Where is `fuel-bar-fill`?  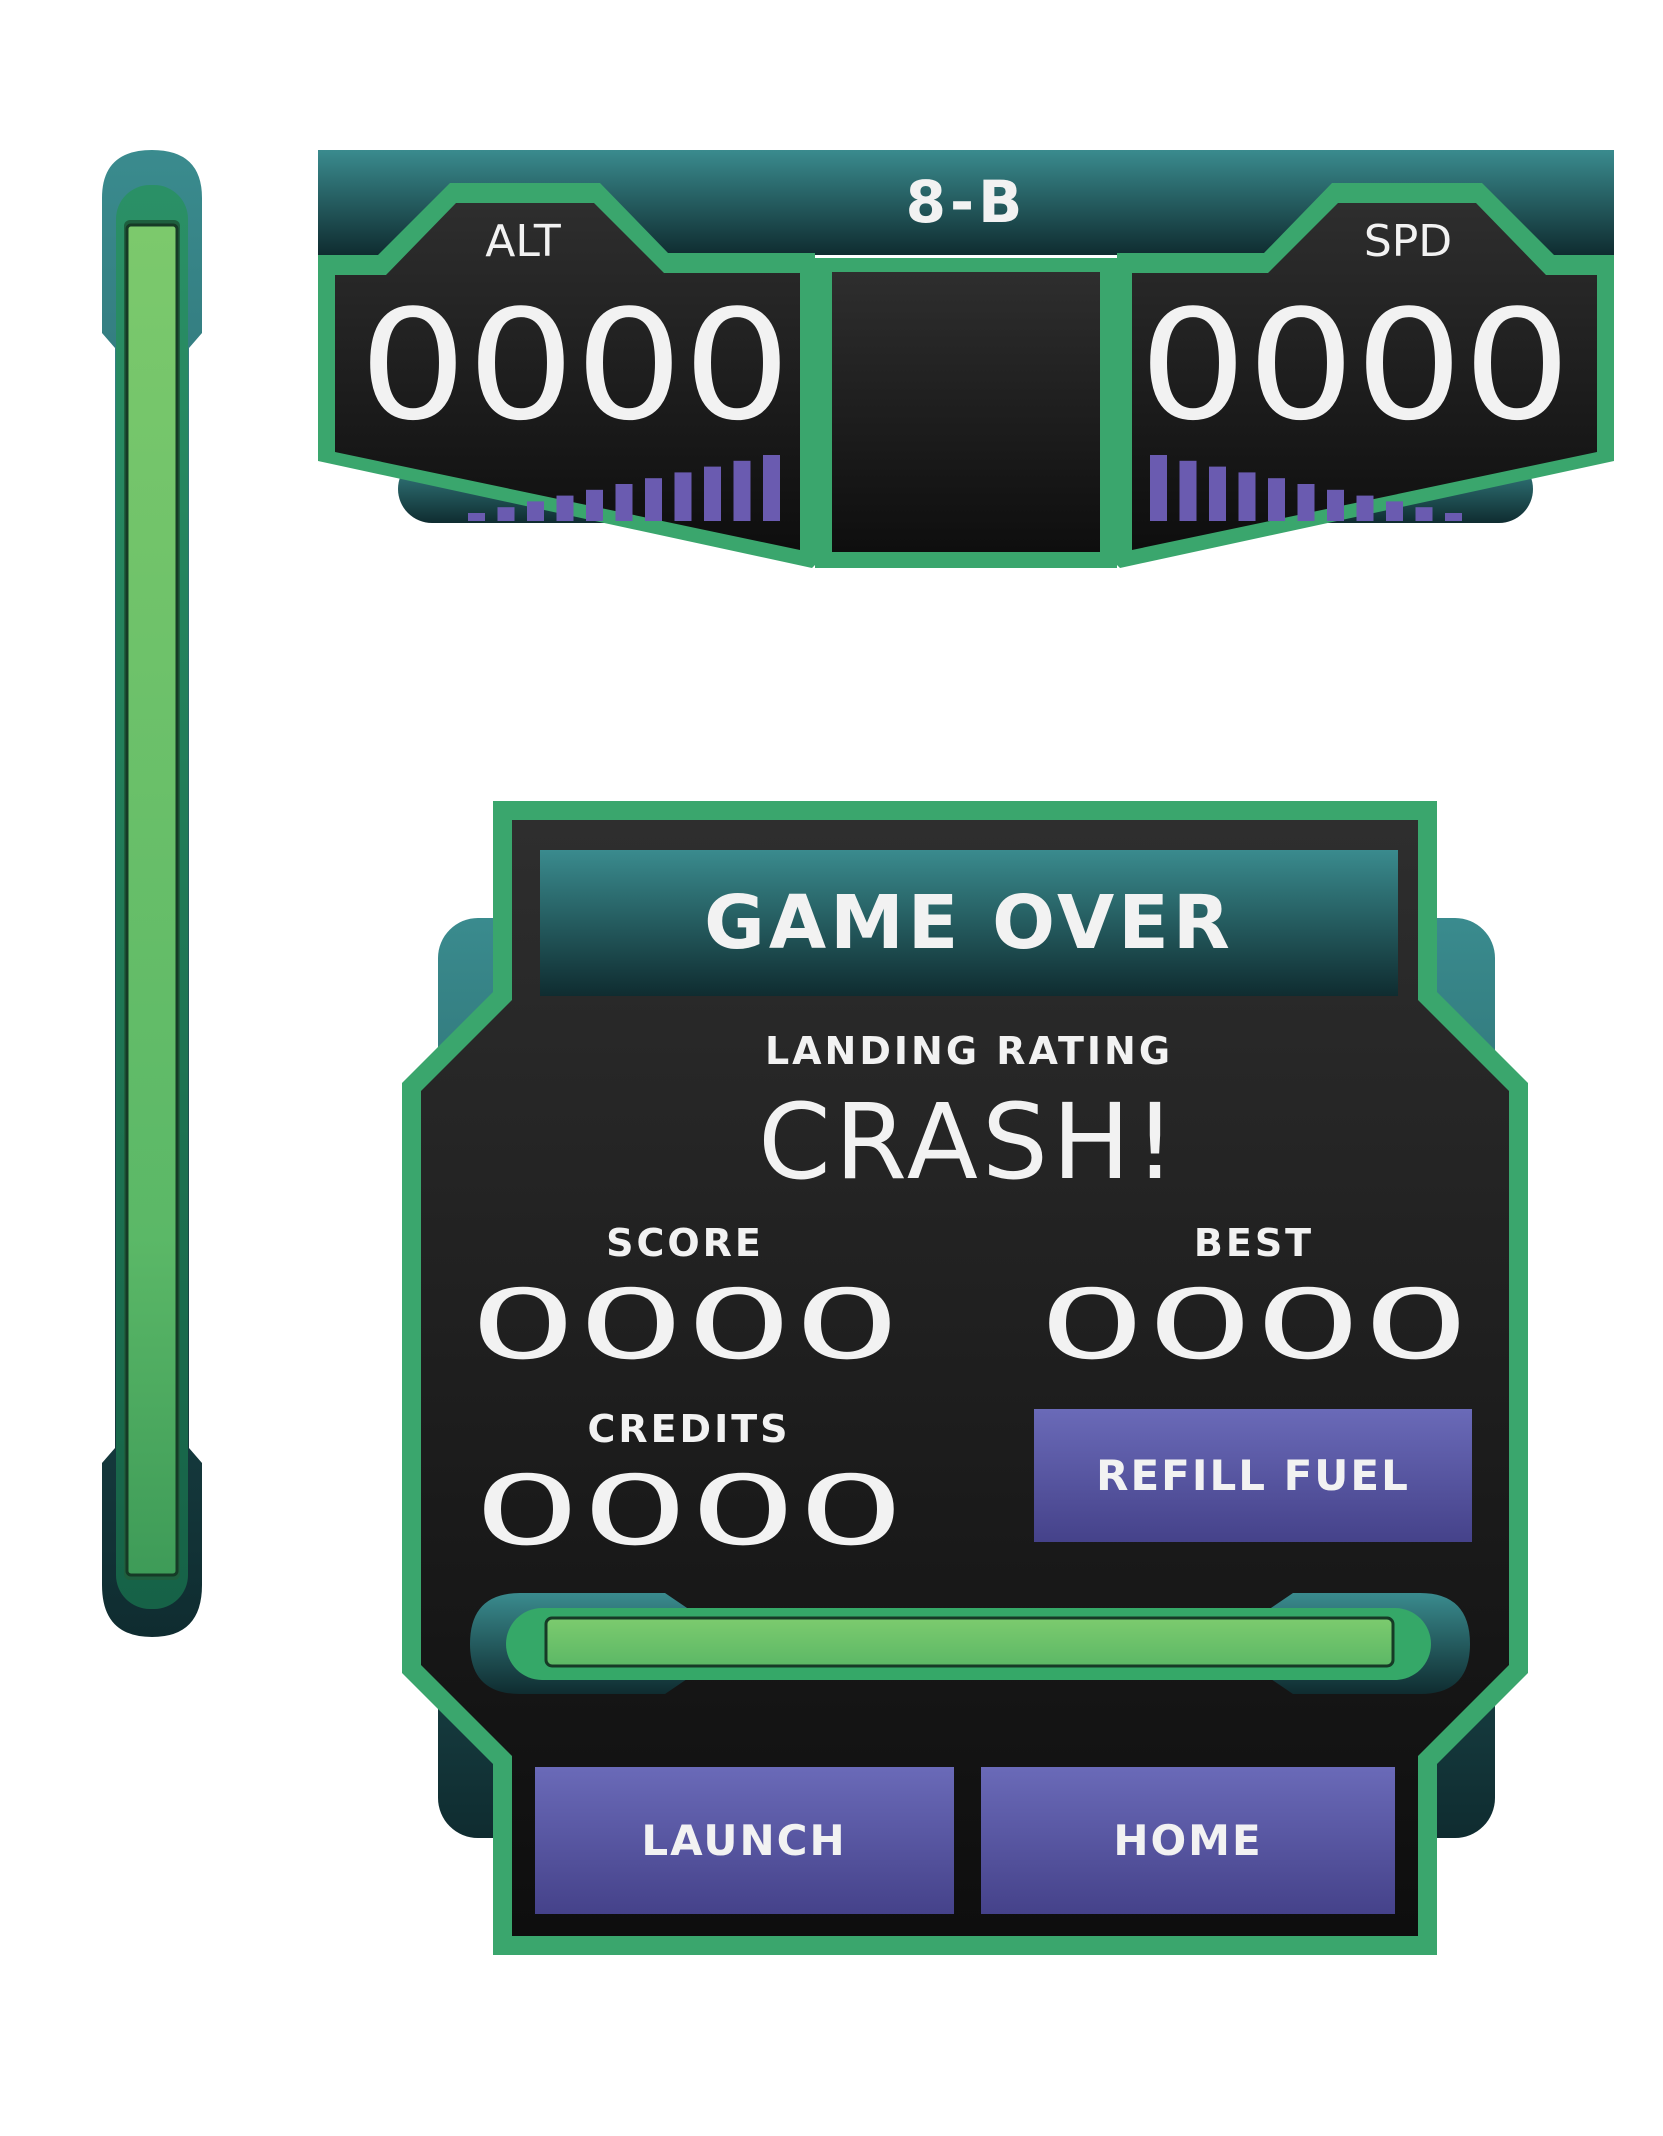 fuel-bar-fill is located at coordinates (969, 1642).